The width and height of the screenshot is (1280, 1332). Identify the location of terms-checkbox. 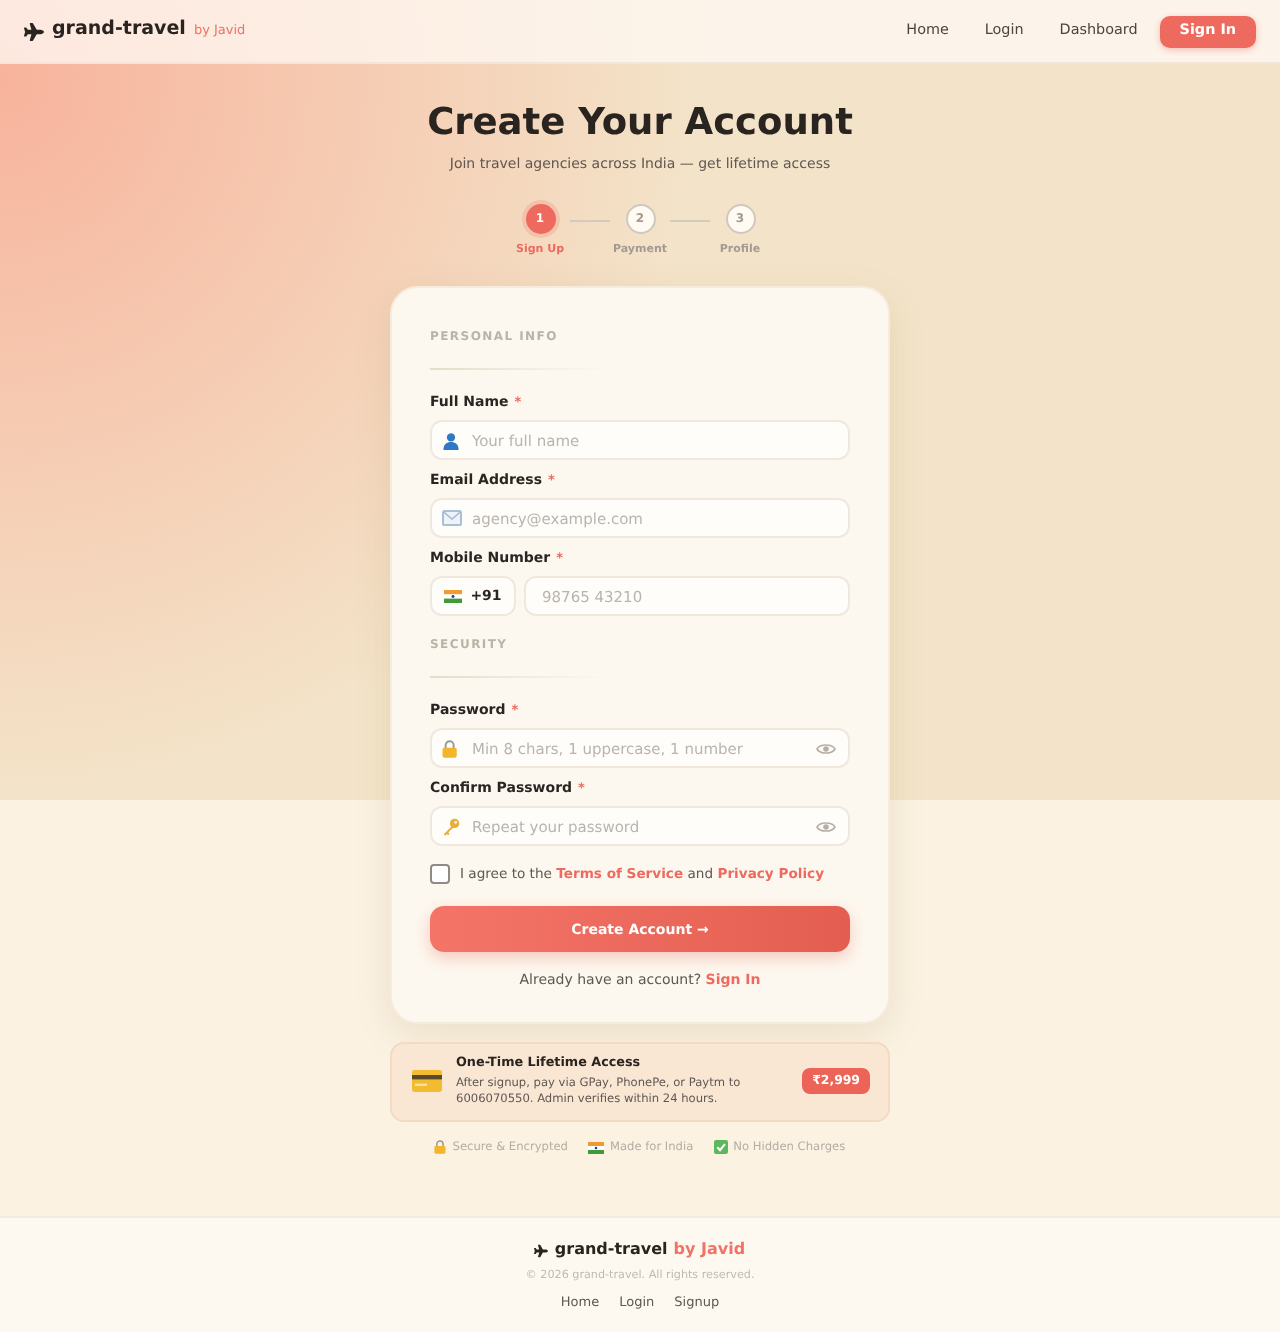
(440, 874).